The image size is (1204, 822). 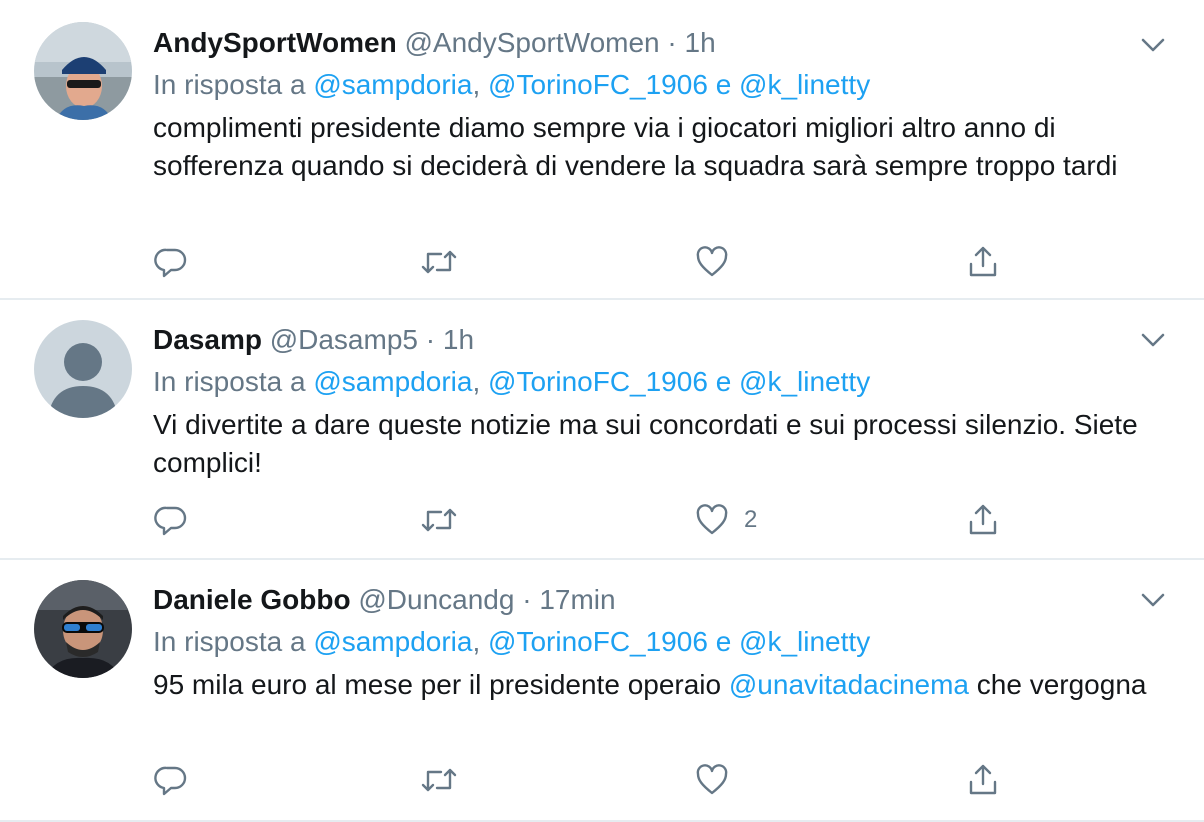 I want to click on tweet-header: Dasamp @Dasamp5 · 1h, so click(x=638, y=340).